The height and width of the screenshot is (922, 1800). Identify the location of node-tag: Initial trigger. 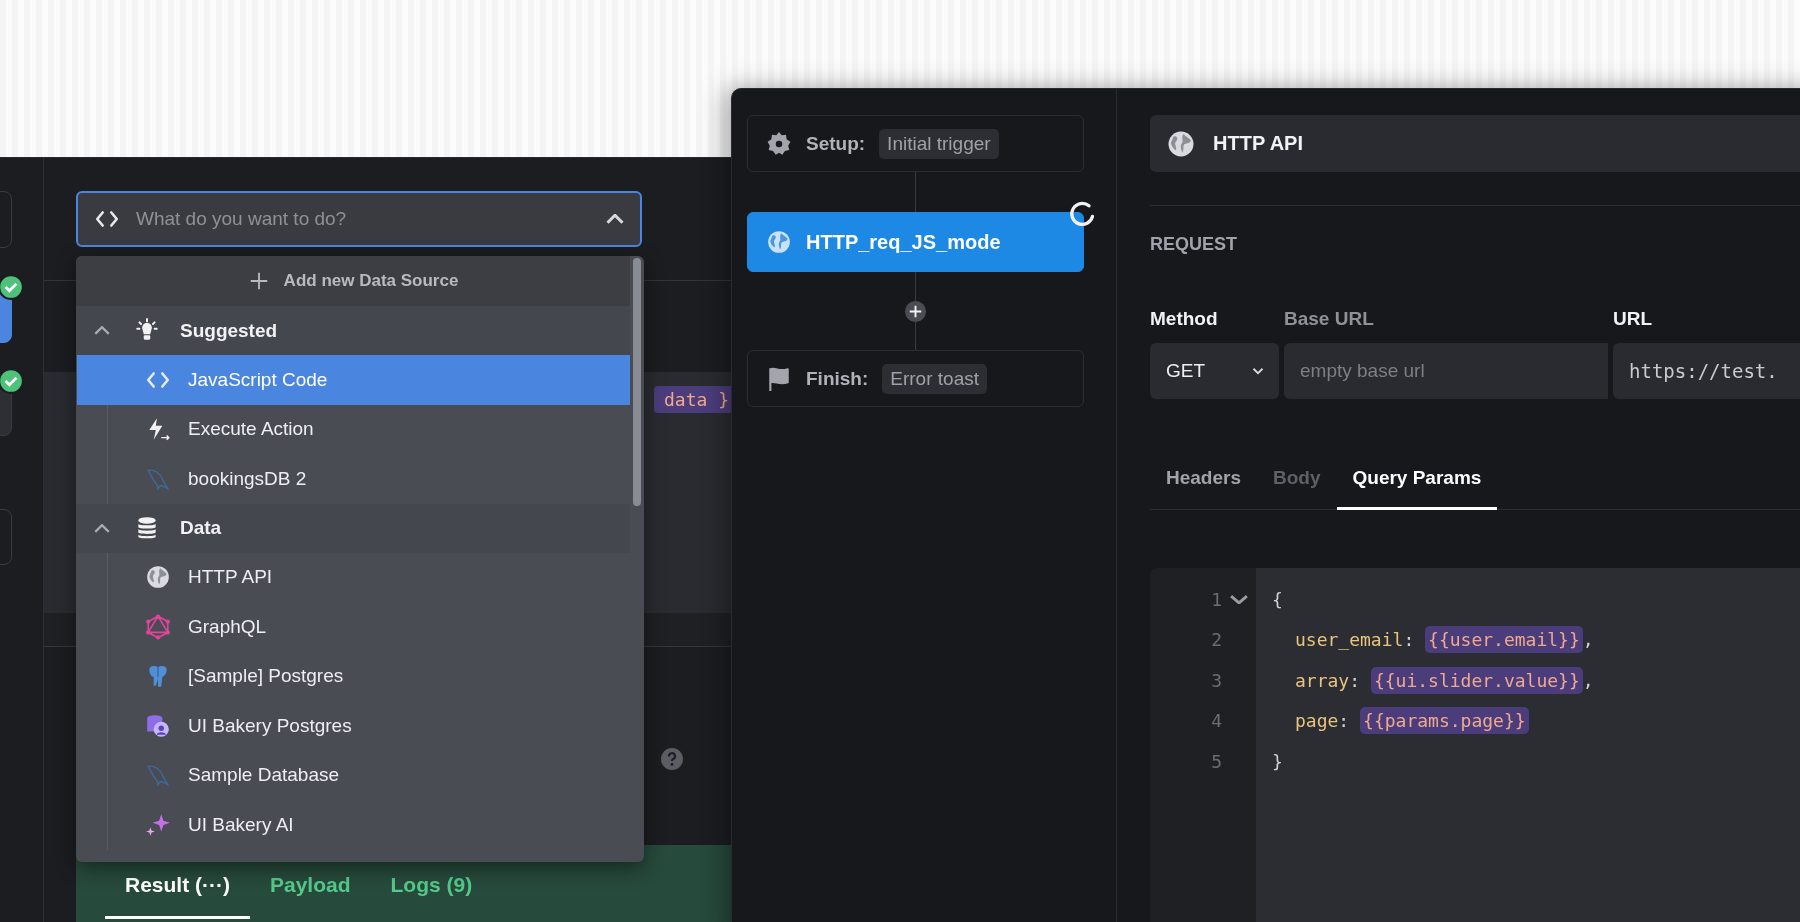
(939, 143).